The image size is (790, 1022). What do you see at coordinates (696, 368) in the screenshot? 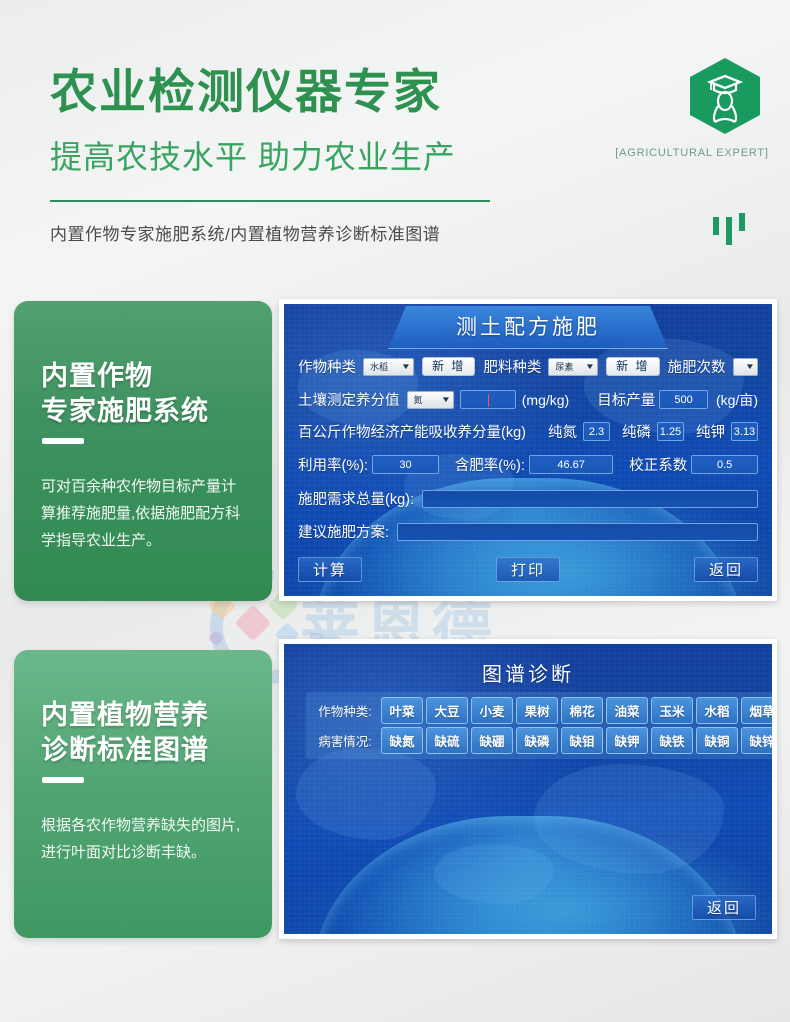
I see `fertilize-times-label: 施肥次数` at bounding box center [696, 368].